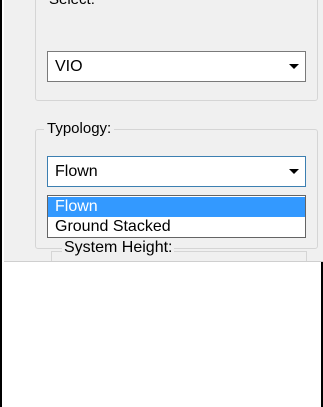 Image resolution: width=323 pixels, height=407 pixels. What do you see at coordinates (72, 4) in the screenshot?
I see `select-group-label: Select:` at bounding box center [72, 4].